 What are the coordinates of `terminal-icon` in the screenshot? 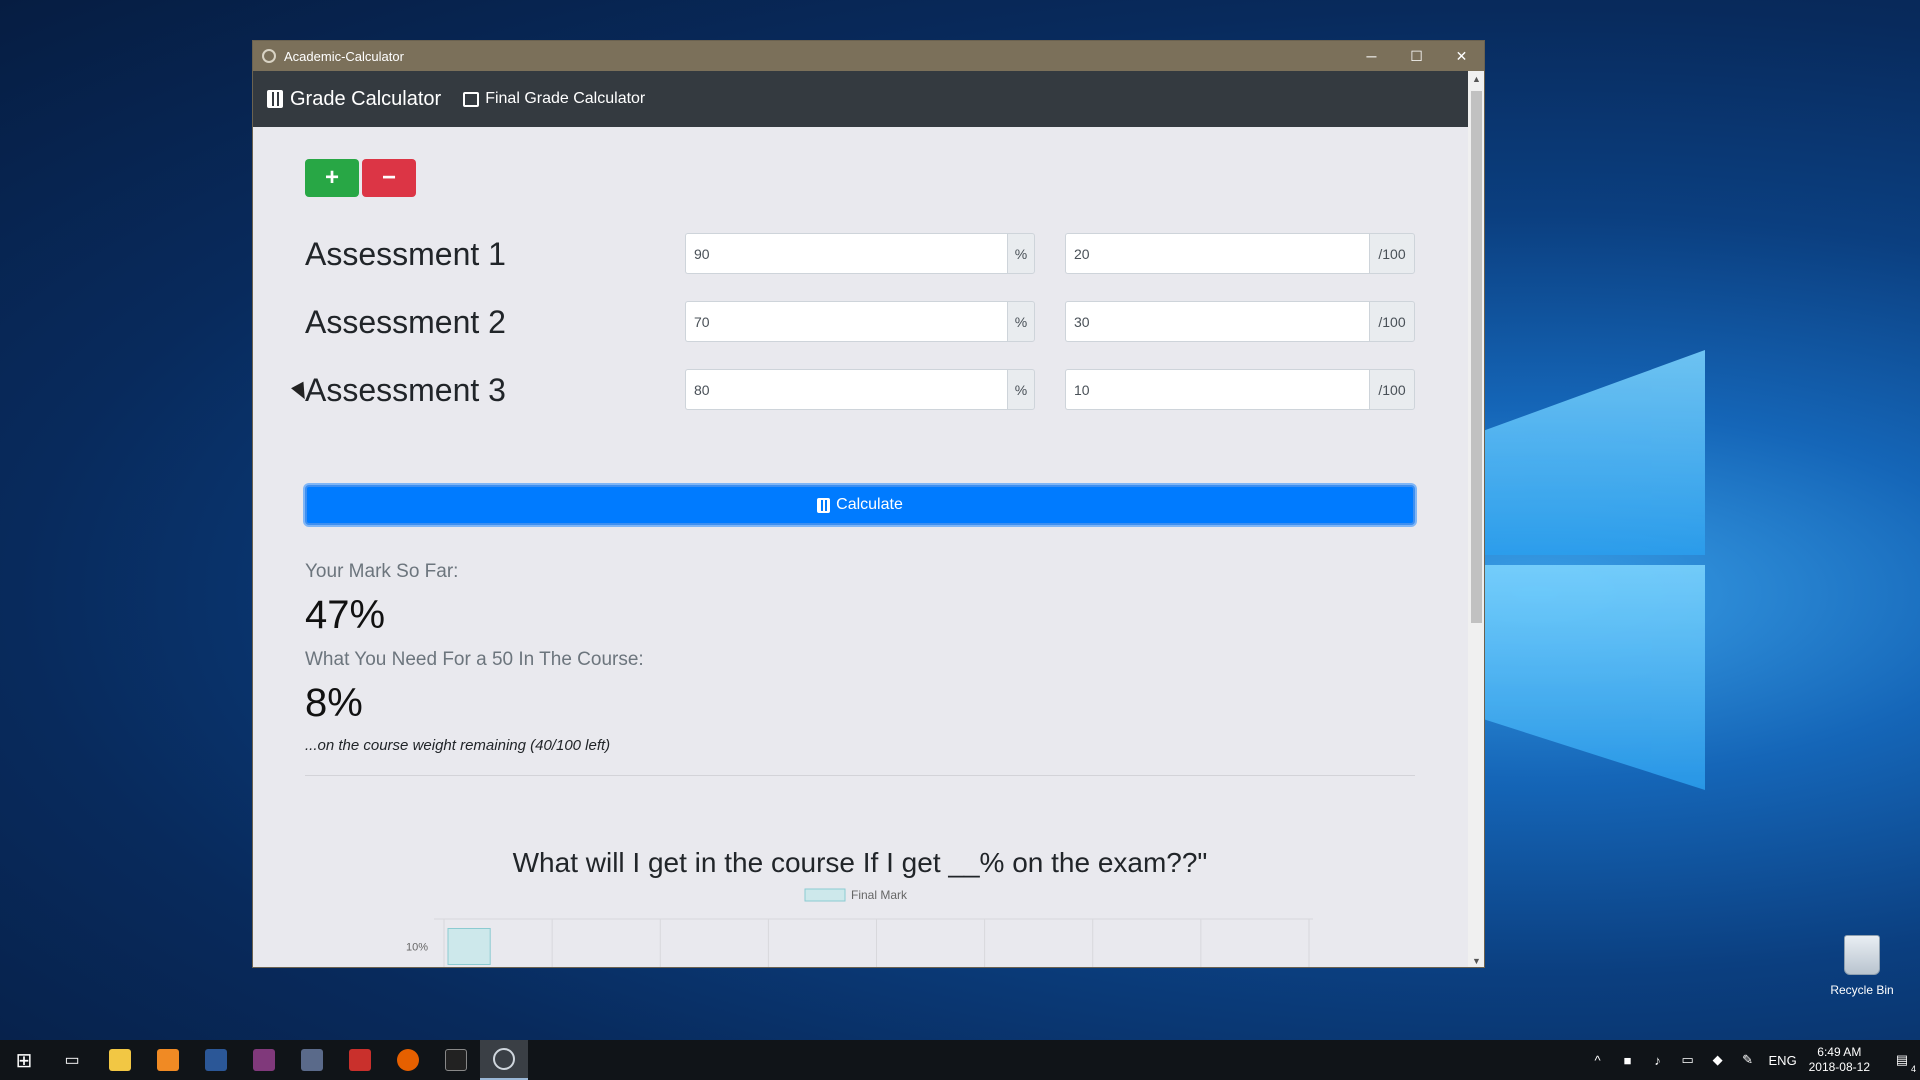 It's located at (456, 1060).